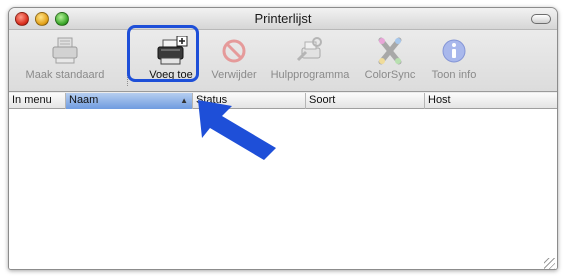  I want to click on utility-label: Hulpprogramma, so click(310, 75).